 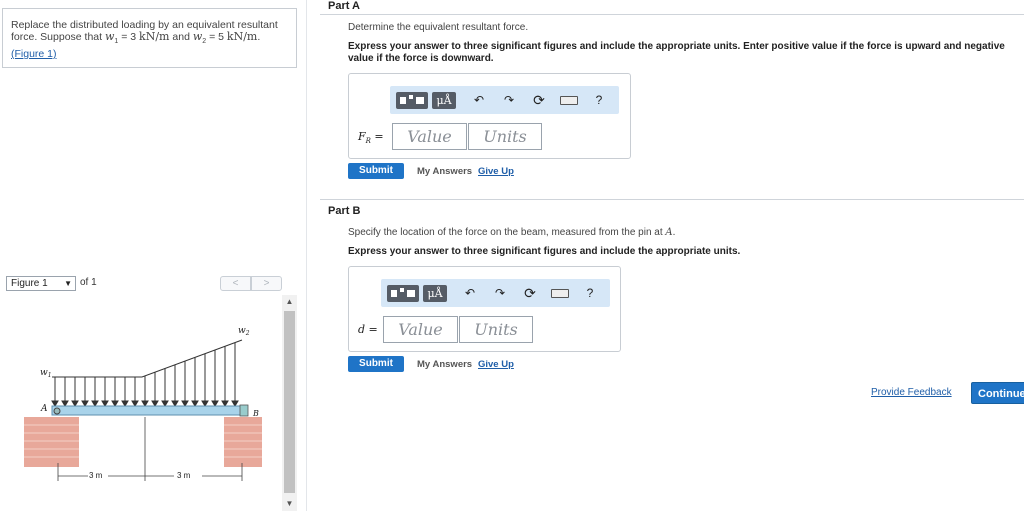 I want to click on column-divider, so click(x=306, y=255).